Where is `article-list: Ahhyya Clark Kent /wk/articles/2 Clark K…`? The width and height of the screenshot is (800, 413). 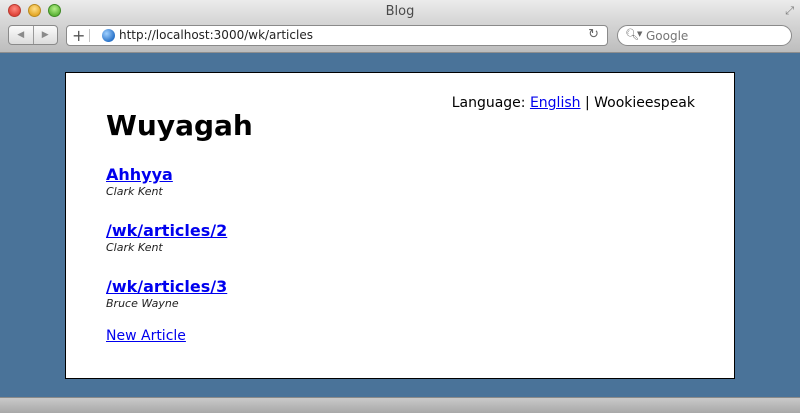 article-list: Ahhyya Clark Kent /wk/articles/2 Clark K… is located at coordinates (166, 249).